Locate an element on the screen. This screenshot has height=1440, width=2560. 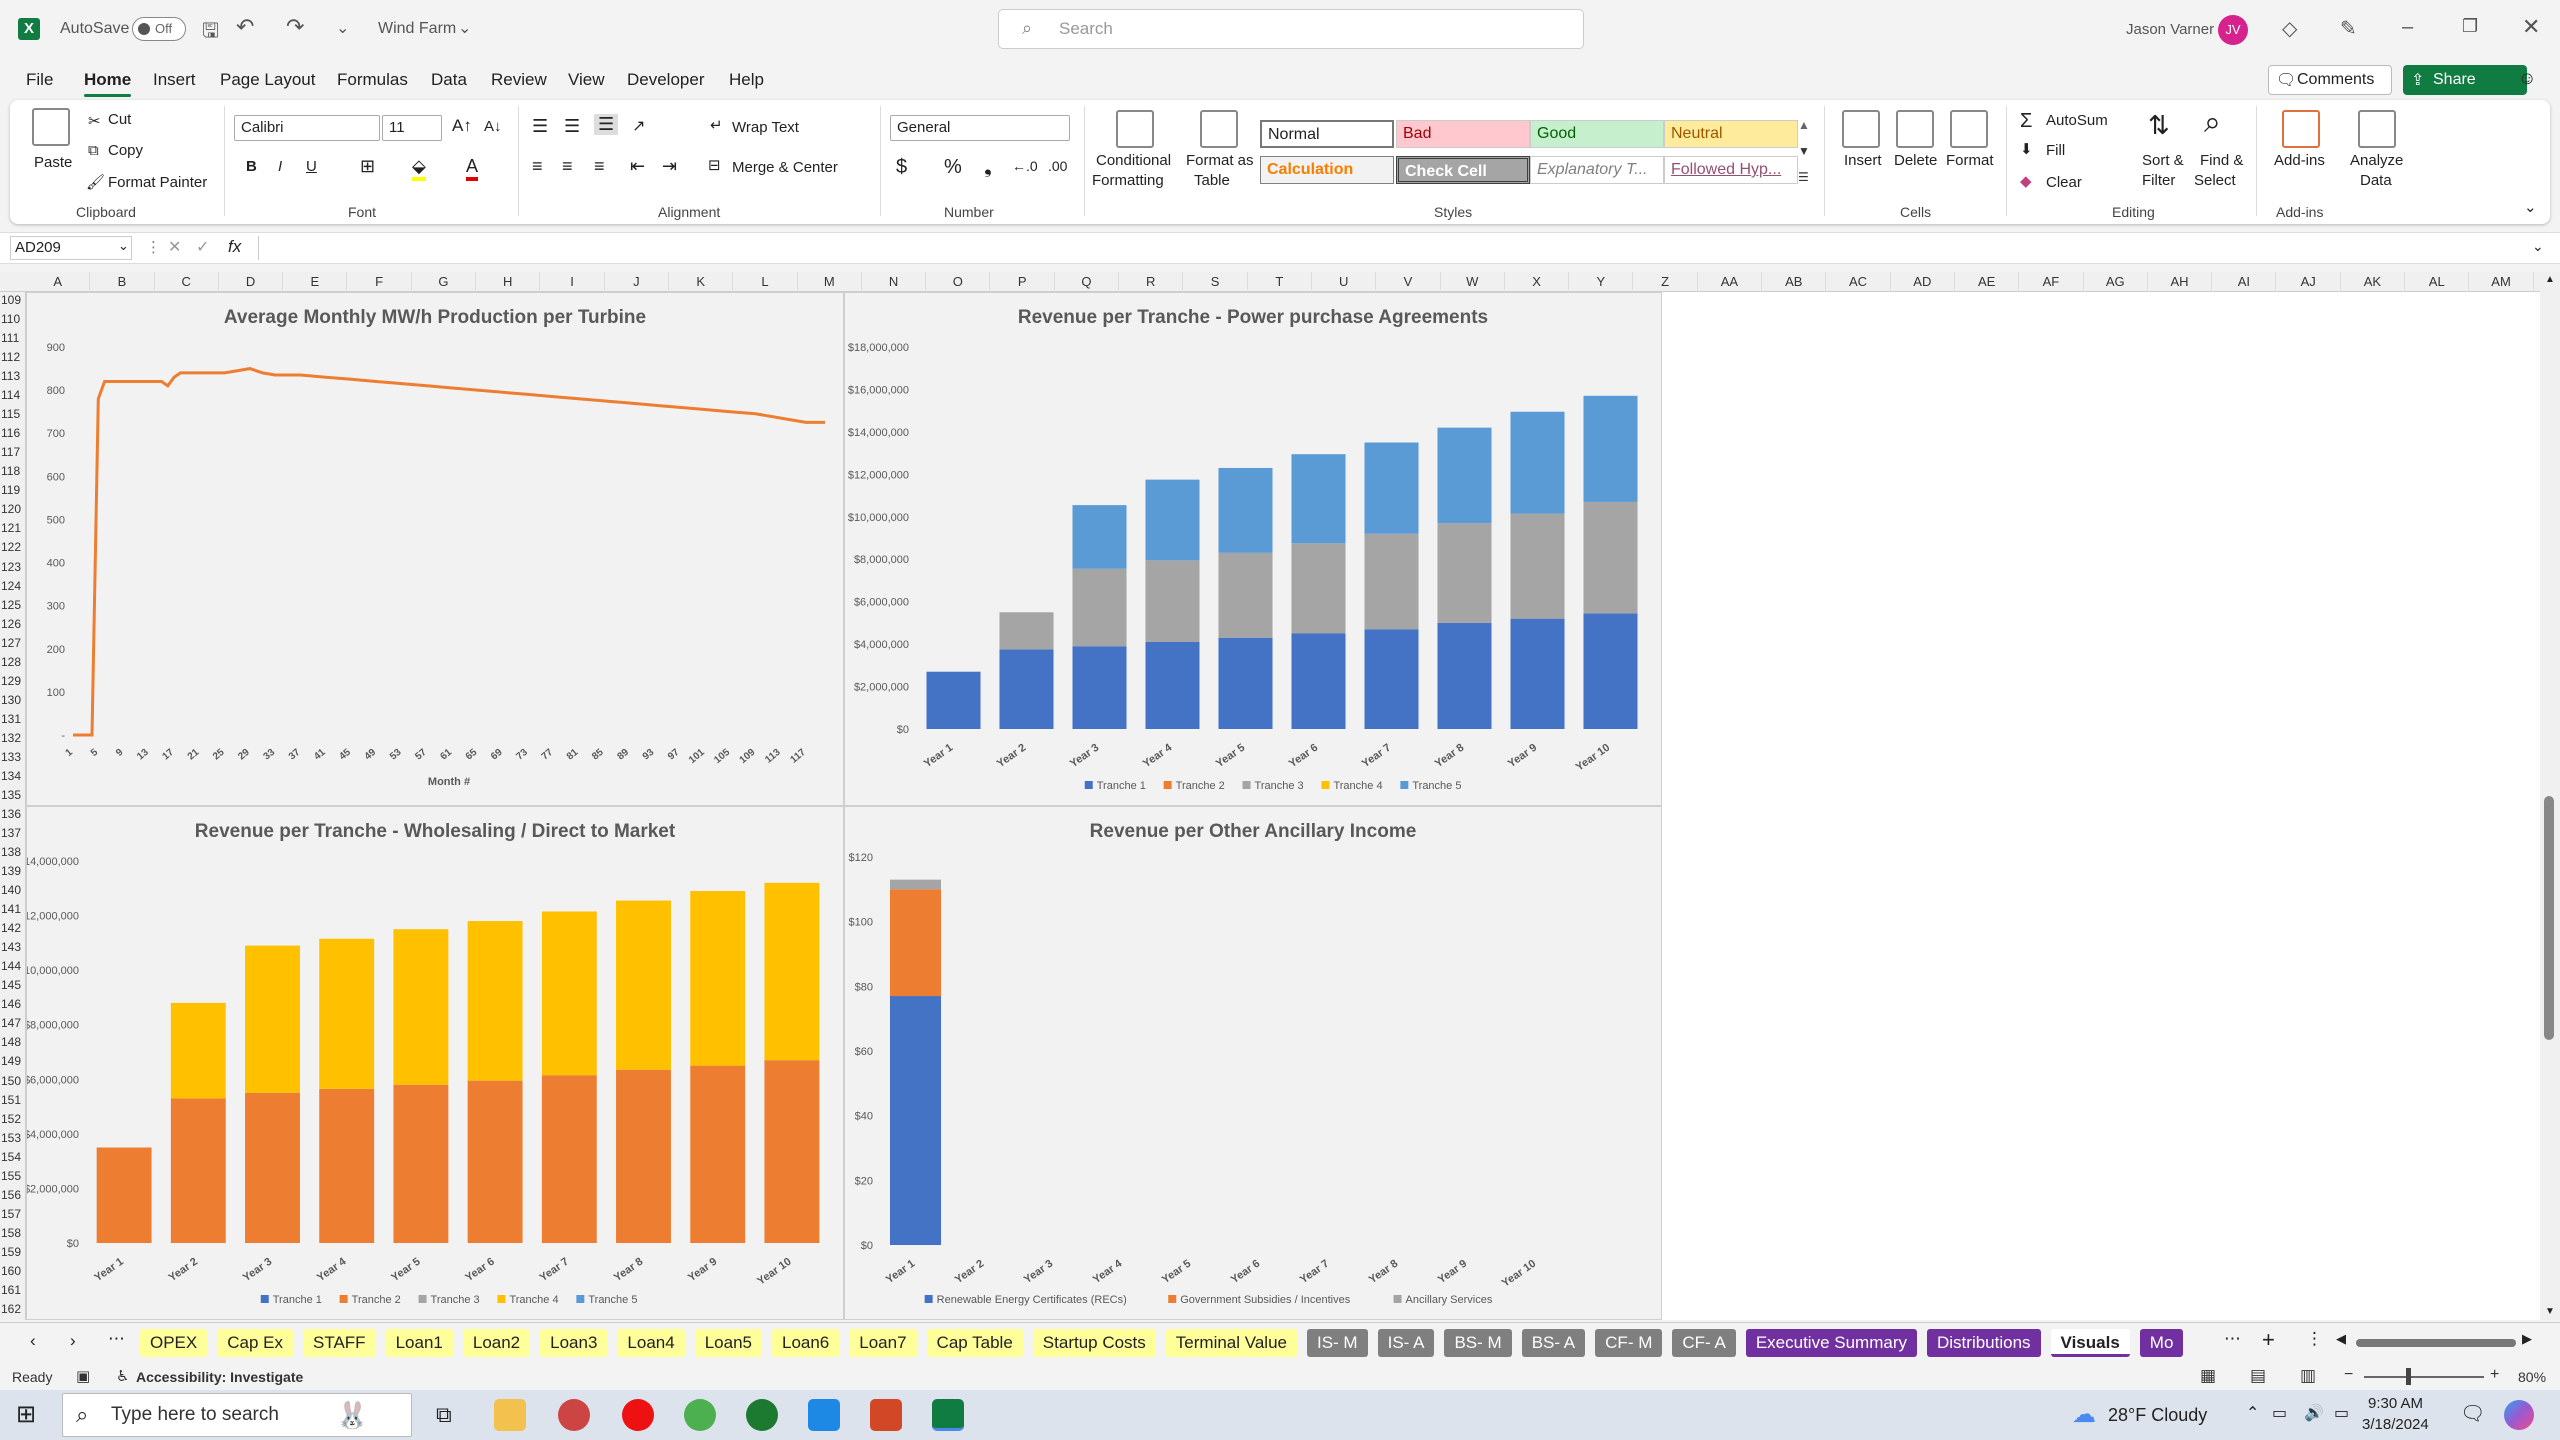
macro-record-icon: ▣ is located at coordinates (83, 1376).